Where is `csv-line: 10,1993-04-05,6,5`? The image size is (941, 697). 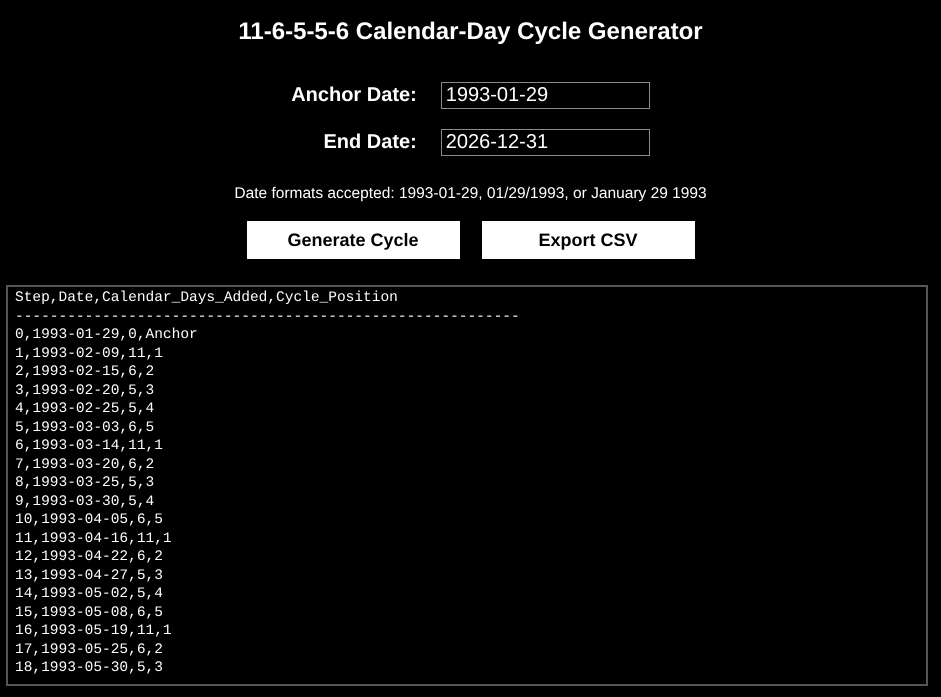
csv-line: 10,1993-04-05,6,5 is located at coordinates (89, 520).